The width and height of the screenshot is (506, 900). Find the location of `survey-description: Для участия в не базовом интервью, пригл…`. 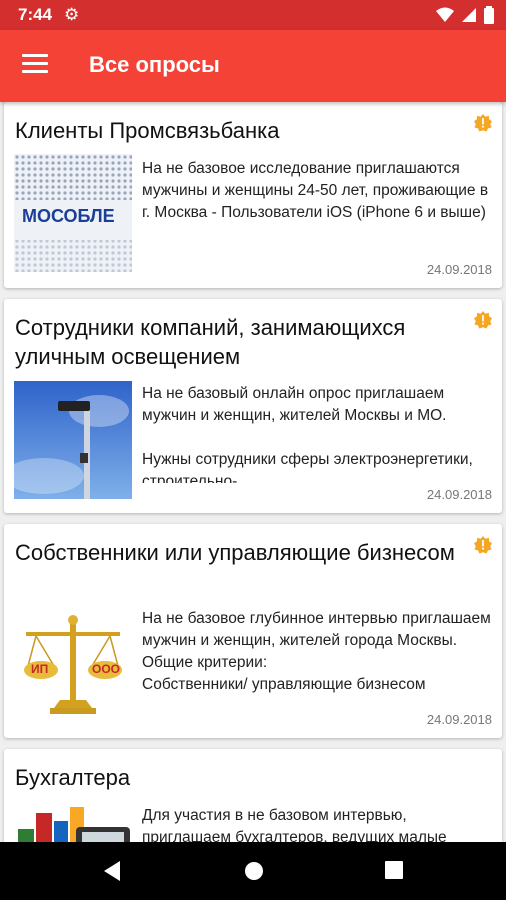

survey-description: Для участия в не базовом интервью, пригл… is located at coordinates (294, 824).